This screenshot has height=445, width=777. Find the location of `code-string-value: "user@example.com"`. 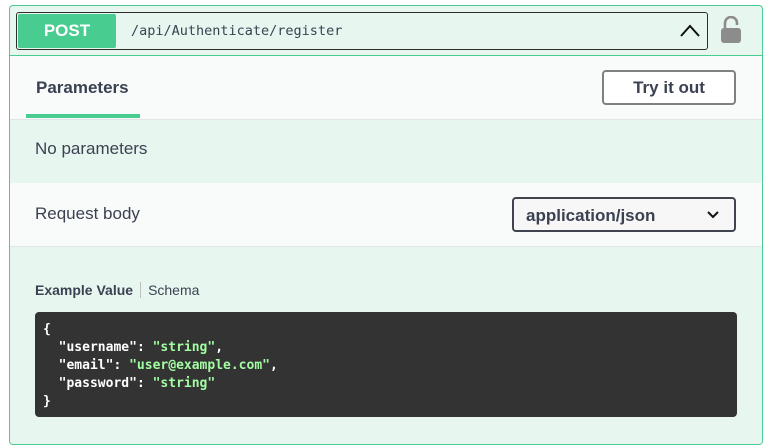

code-string-value: "user@example.com" is located at coordinates (199, 365).